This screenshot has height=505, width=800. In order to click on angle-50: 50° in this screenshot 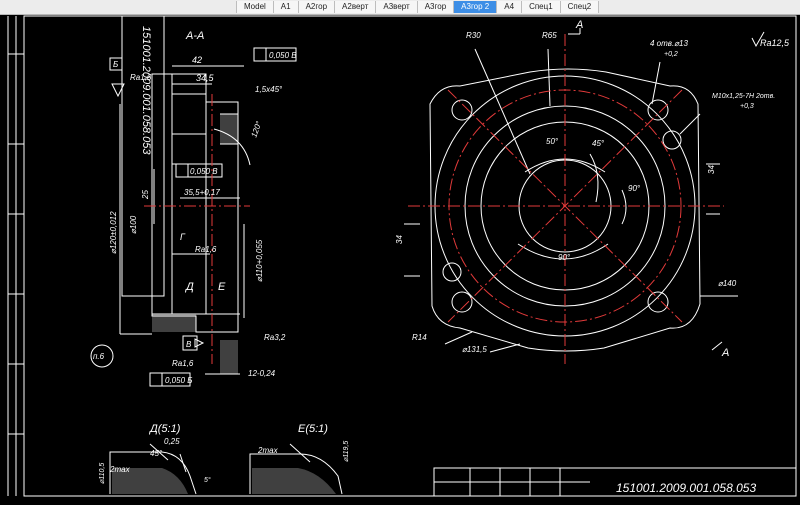, I will do `click(552, 141)`.